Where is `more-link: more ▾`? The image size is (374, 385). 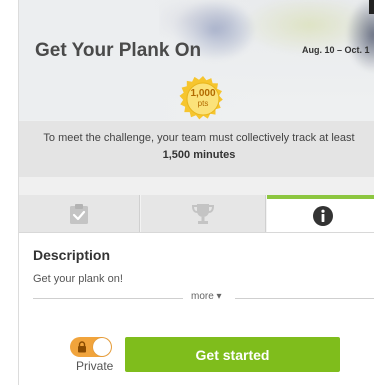 more-link: more ▾ is located at coordinates (206, 296).